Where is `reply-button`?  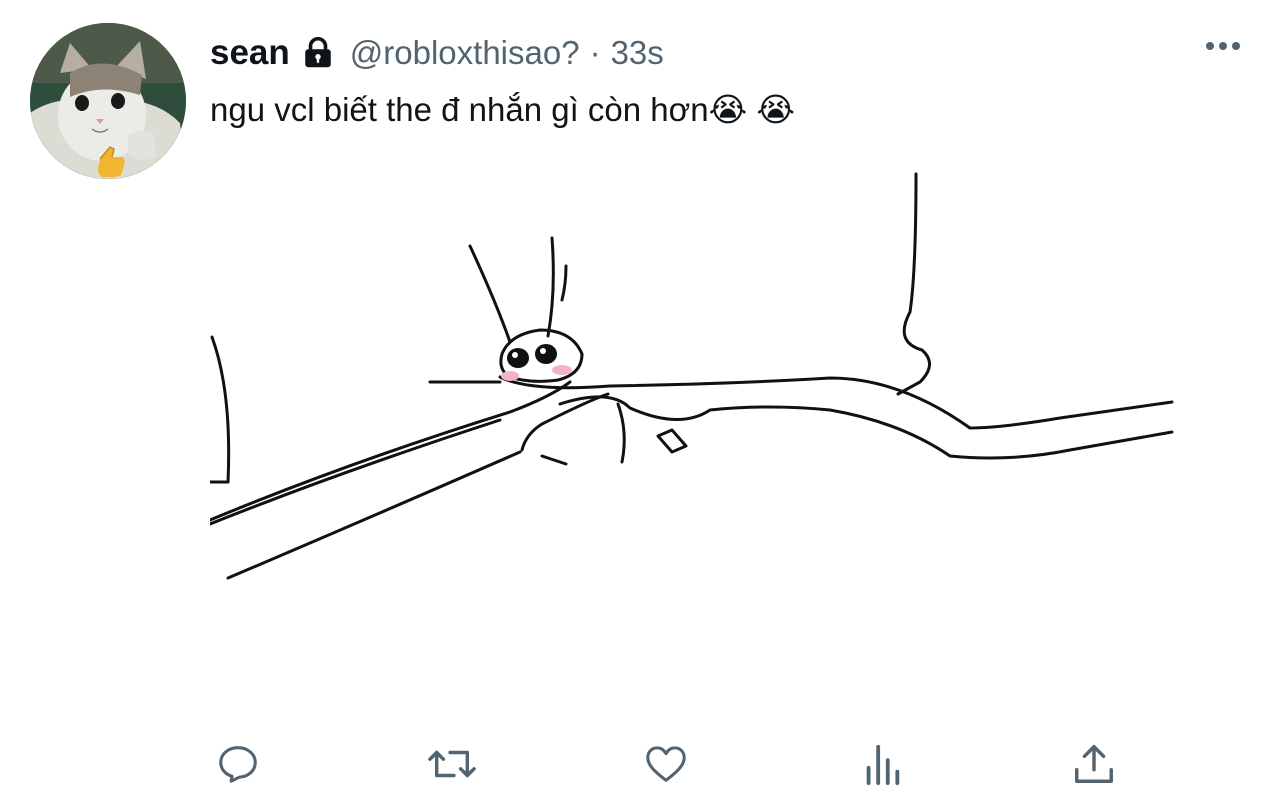 reply-button is located at coordinates (238, 764).